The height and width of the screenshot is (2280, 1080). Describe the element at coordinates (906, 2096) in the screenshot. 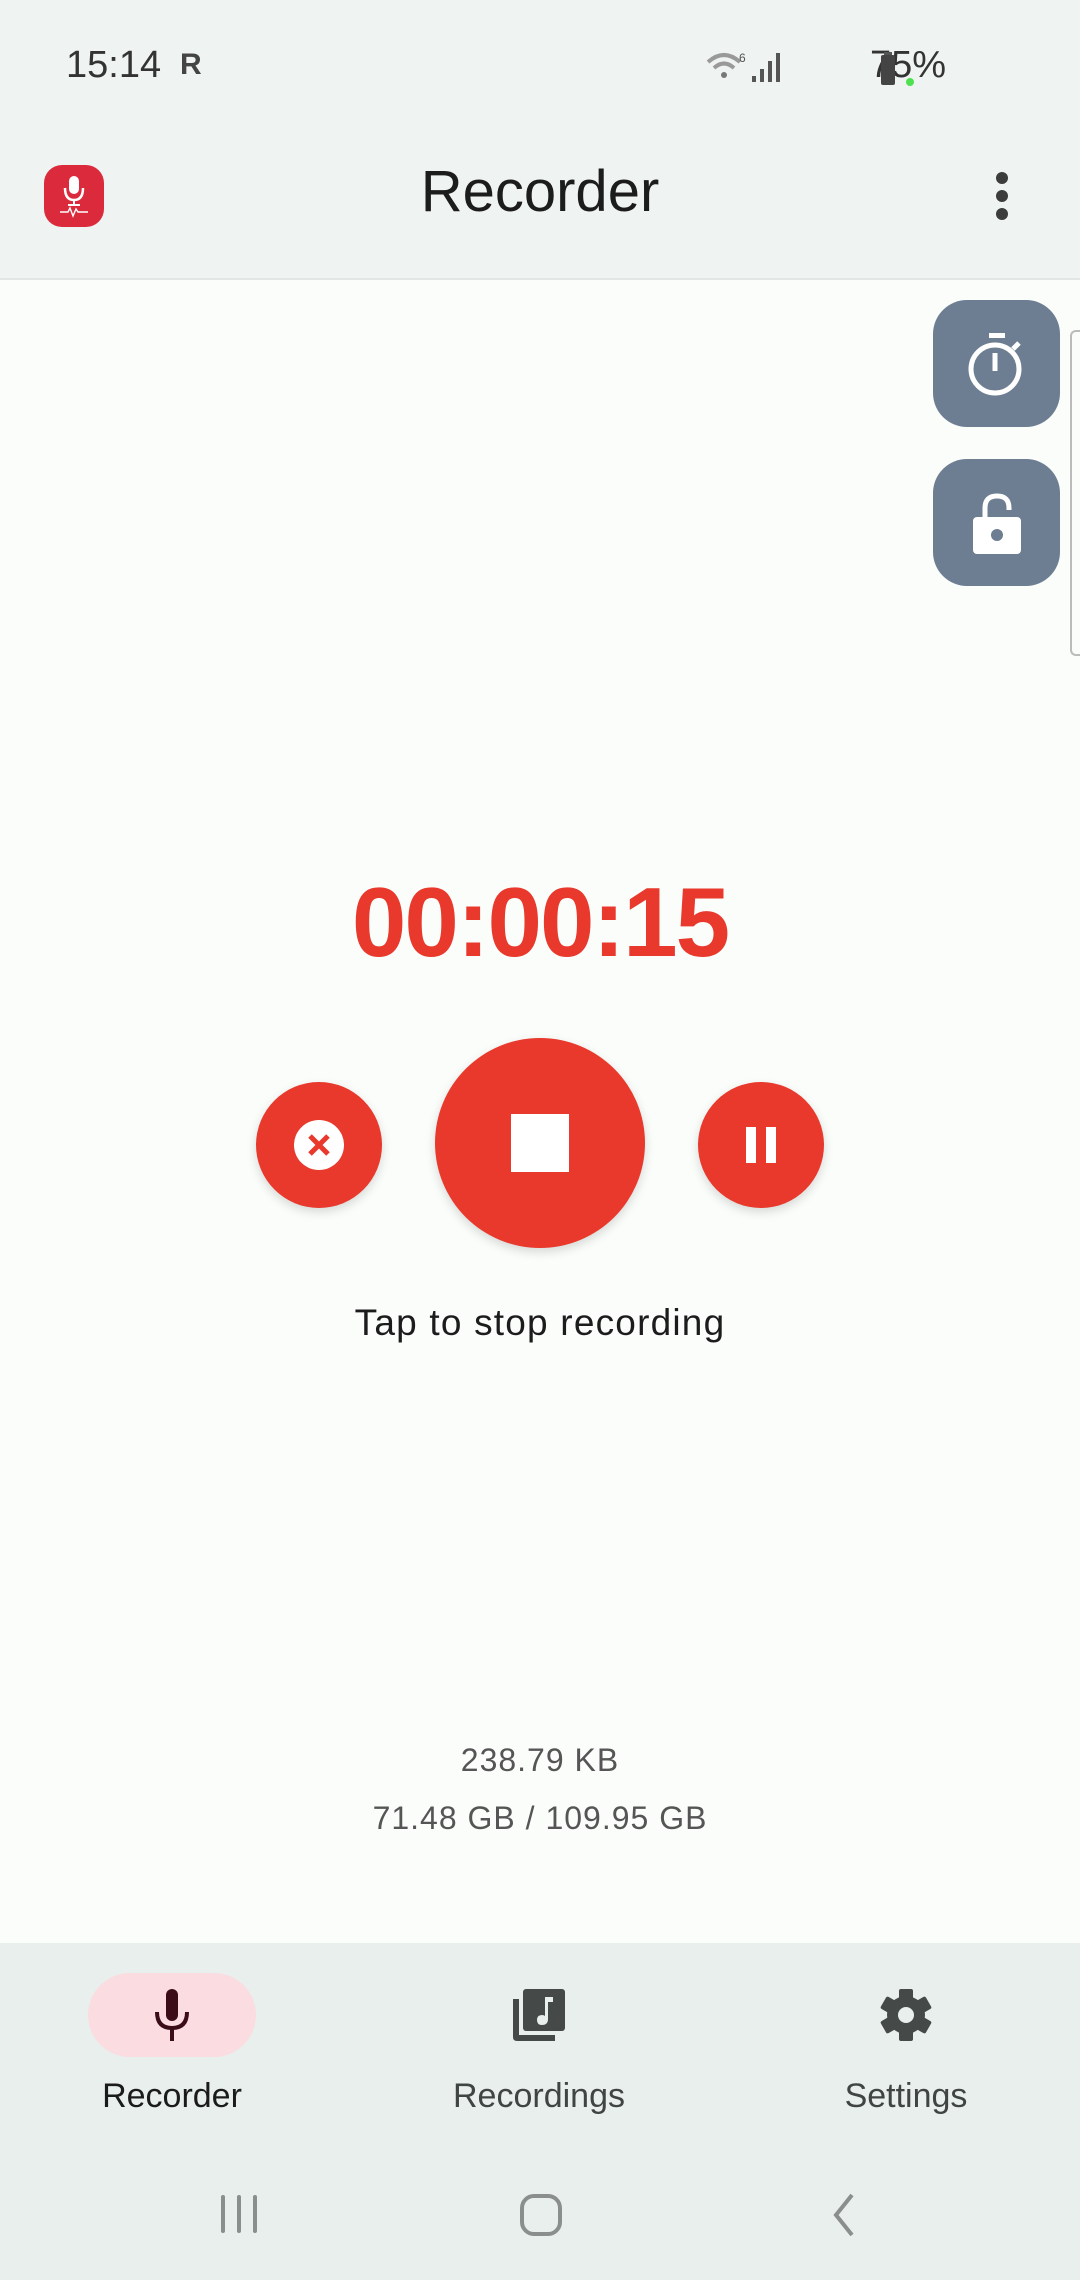

I see `nav-label: Settings` at that location.